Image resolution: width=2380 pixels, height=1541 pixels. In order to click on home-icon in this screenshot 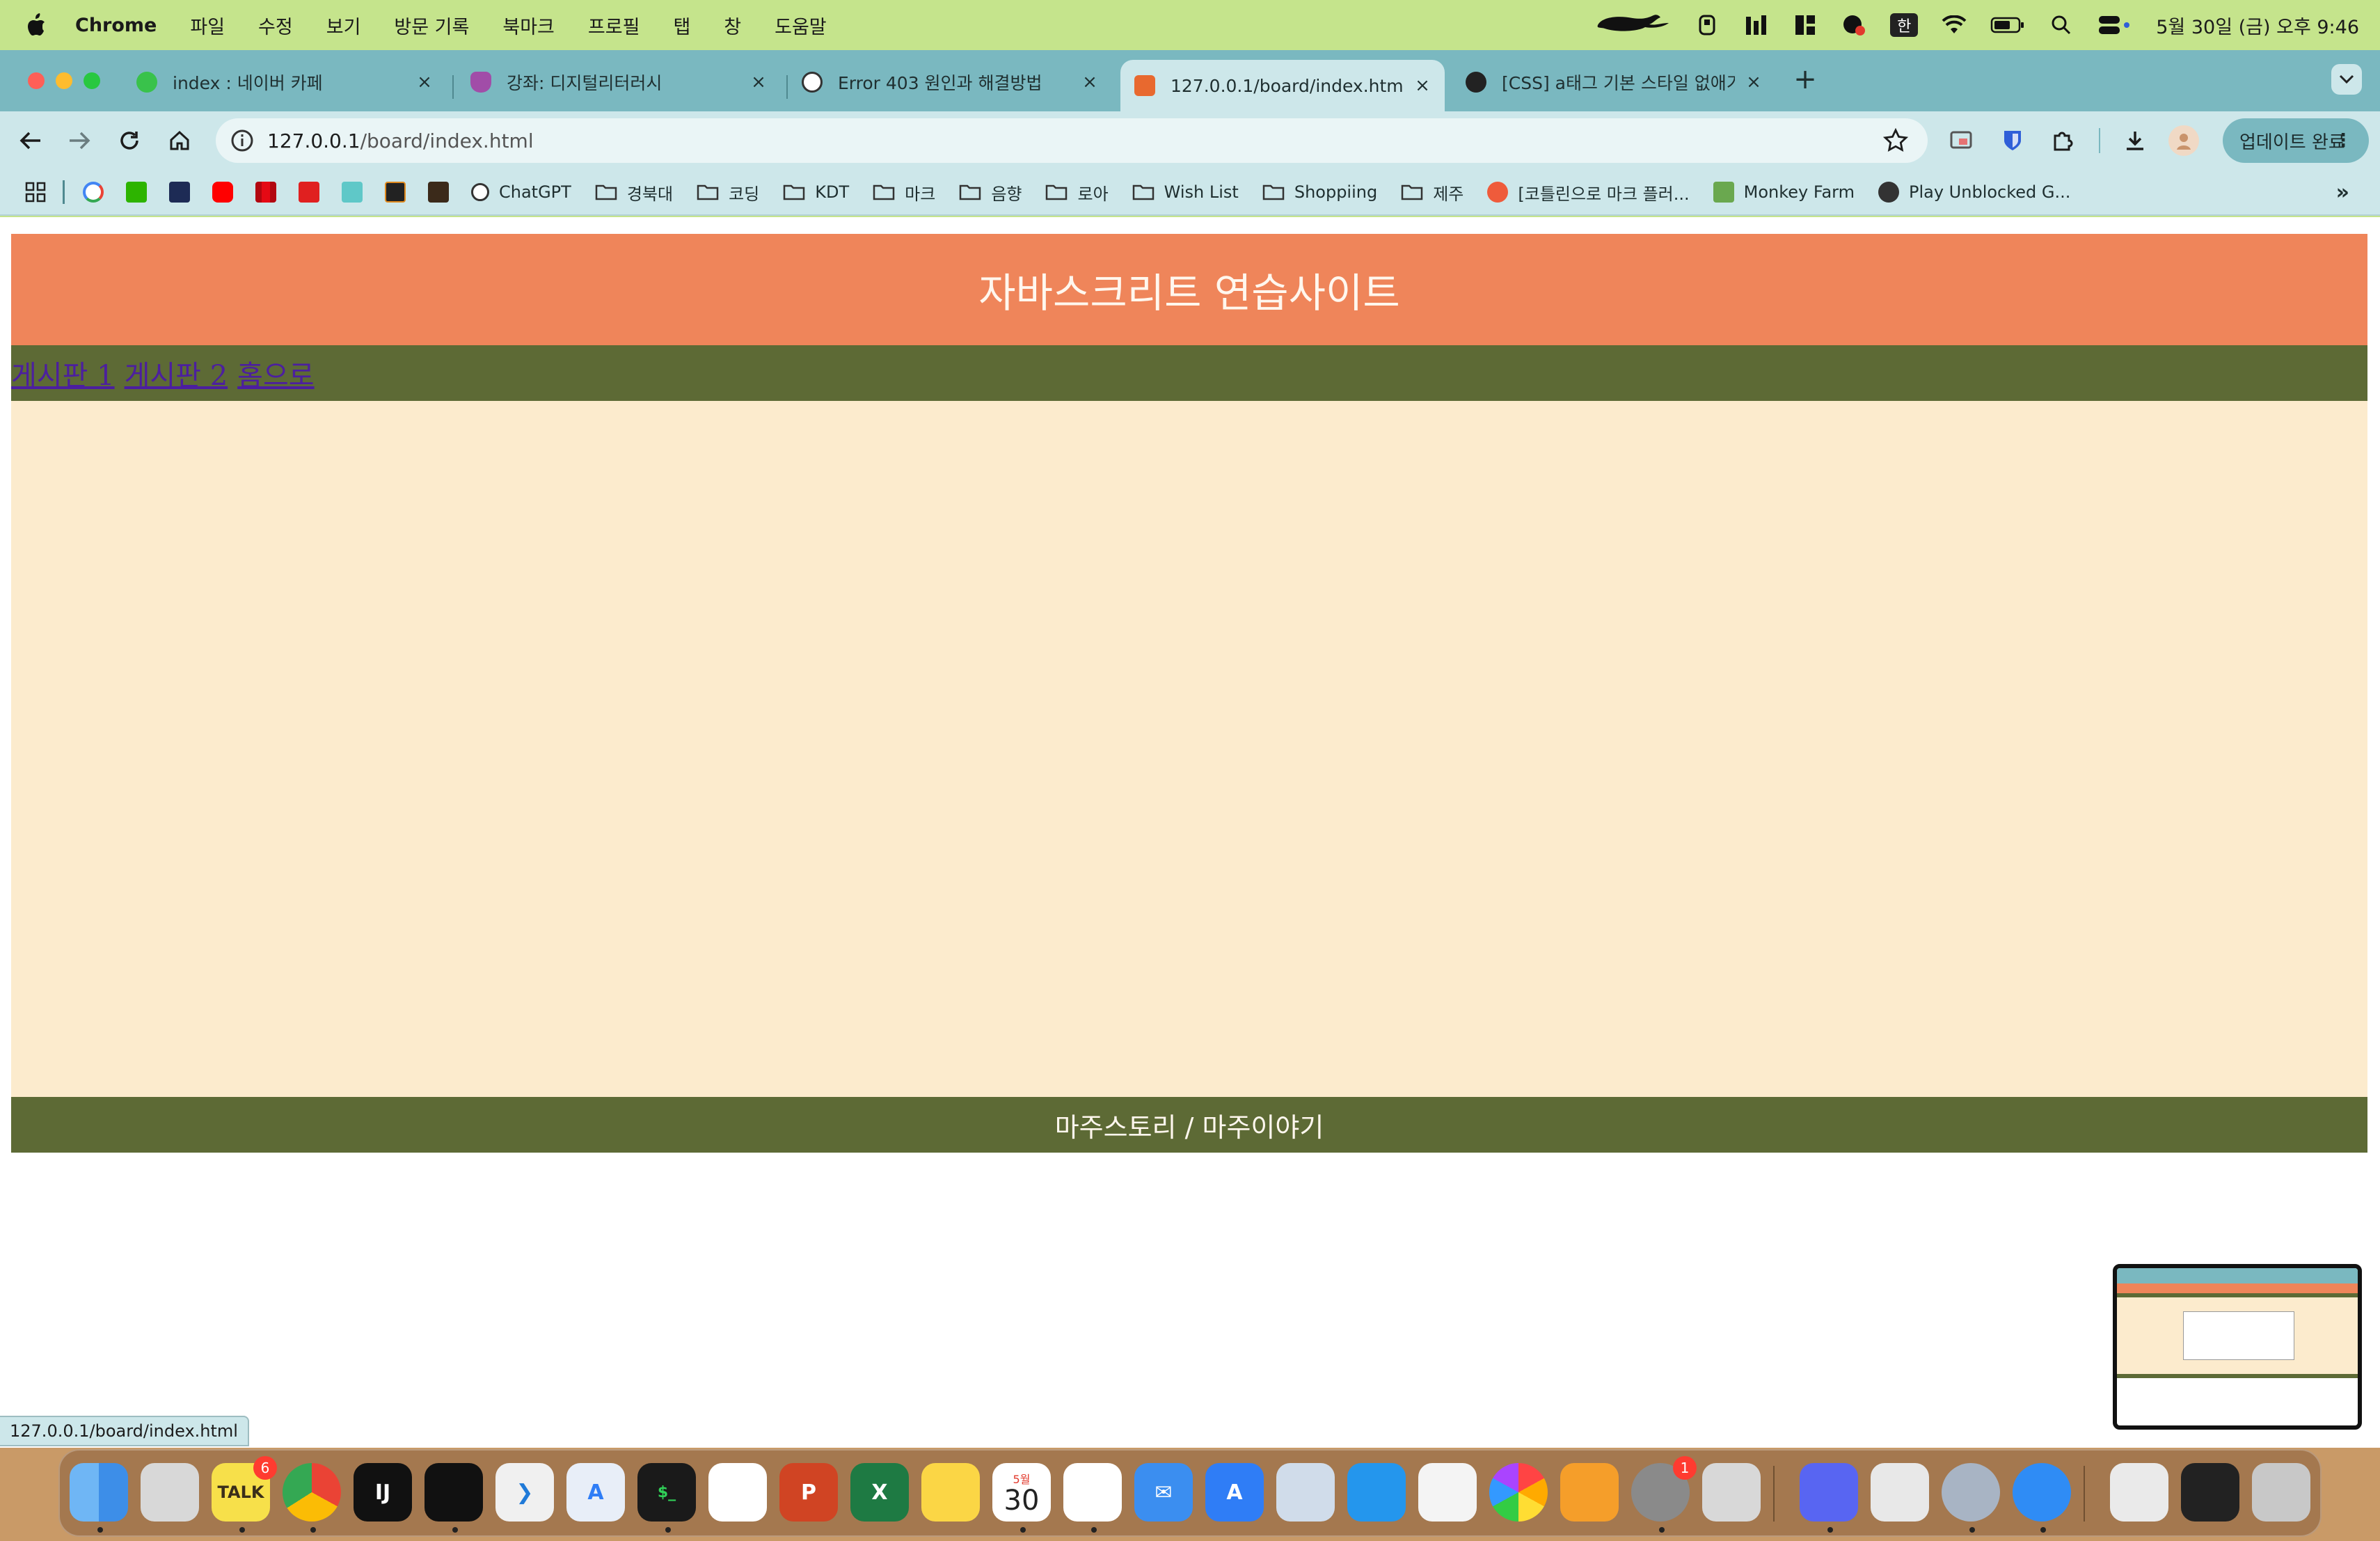, I will do `click(179, 140)`.